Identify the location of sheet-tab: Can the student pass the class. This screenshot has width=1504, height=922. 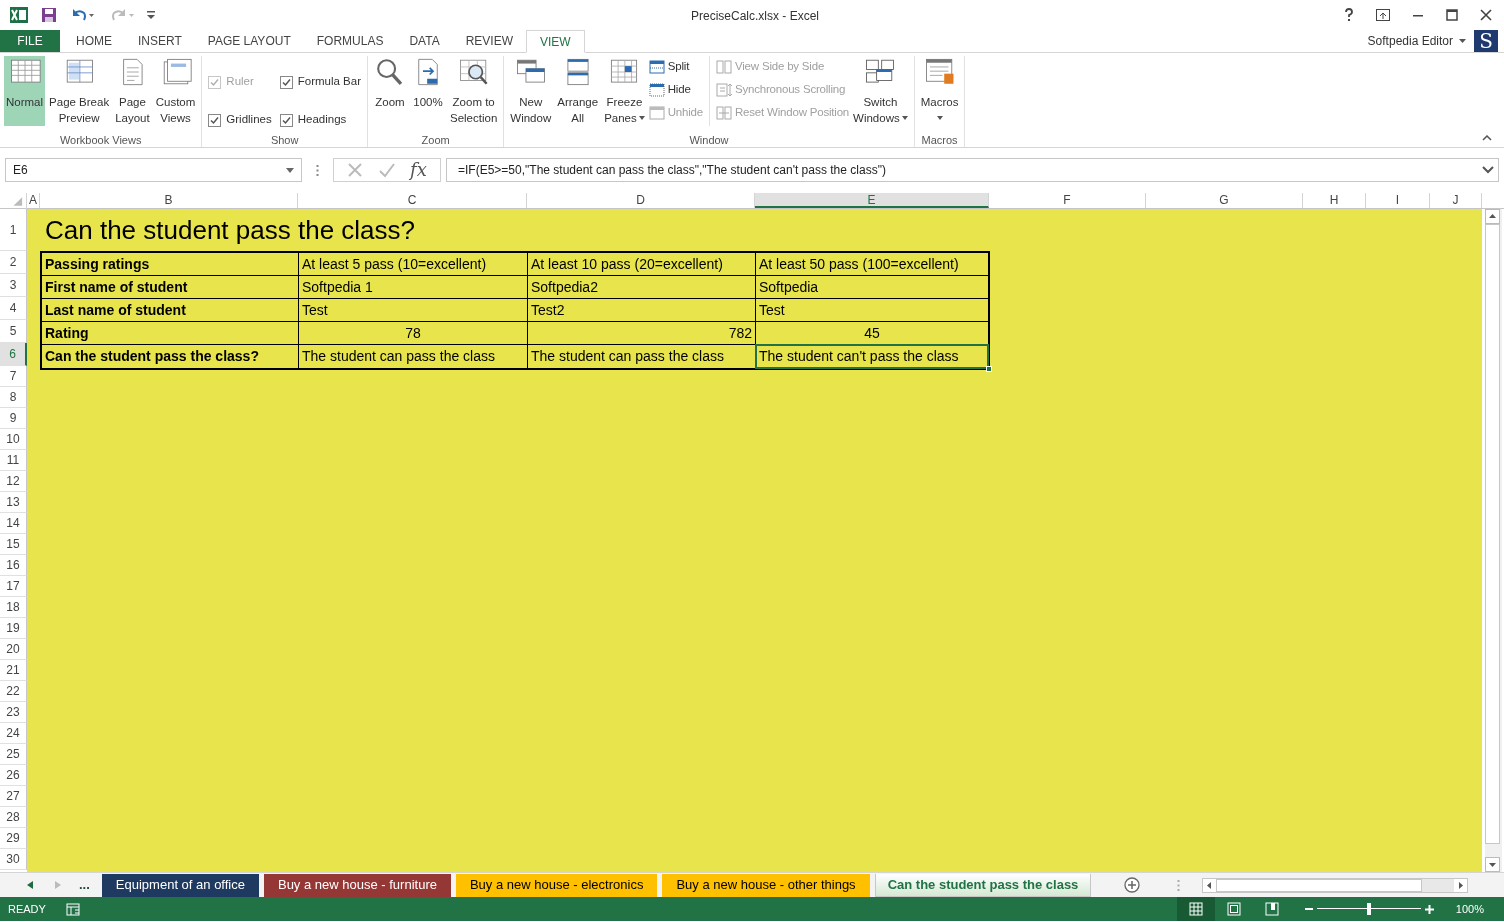
(983, 885).